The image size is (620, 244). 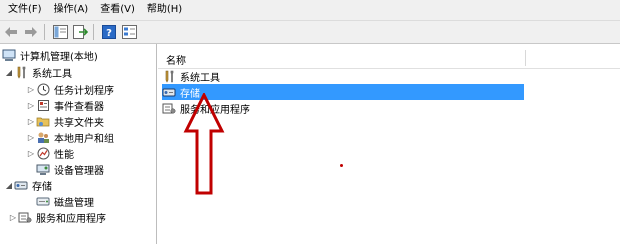 What do you see at coordinates (310, 10) in the screenshot?
I see `menu-bar: 文件(F) 操作(A) 查看(V) 帮助(H)` at bounding box center [310, 10].